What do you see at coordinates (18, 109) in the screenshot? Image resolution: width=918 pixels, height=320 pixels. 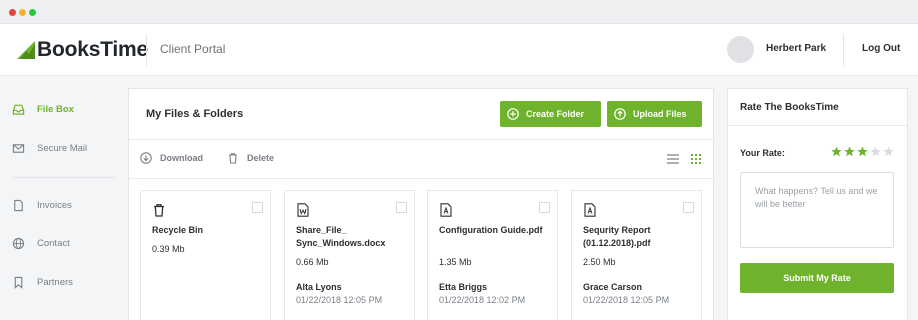 I see `inbox-icon` at bounding box center [18, 109].